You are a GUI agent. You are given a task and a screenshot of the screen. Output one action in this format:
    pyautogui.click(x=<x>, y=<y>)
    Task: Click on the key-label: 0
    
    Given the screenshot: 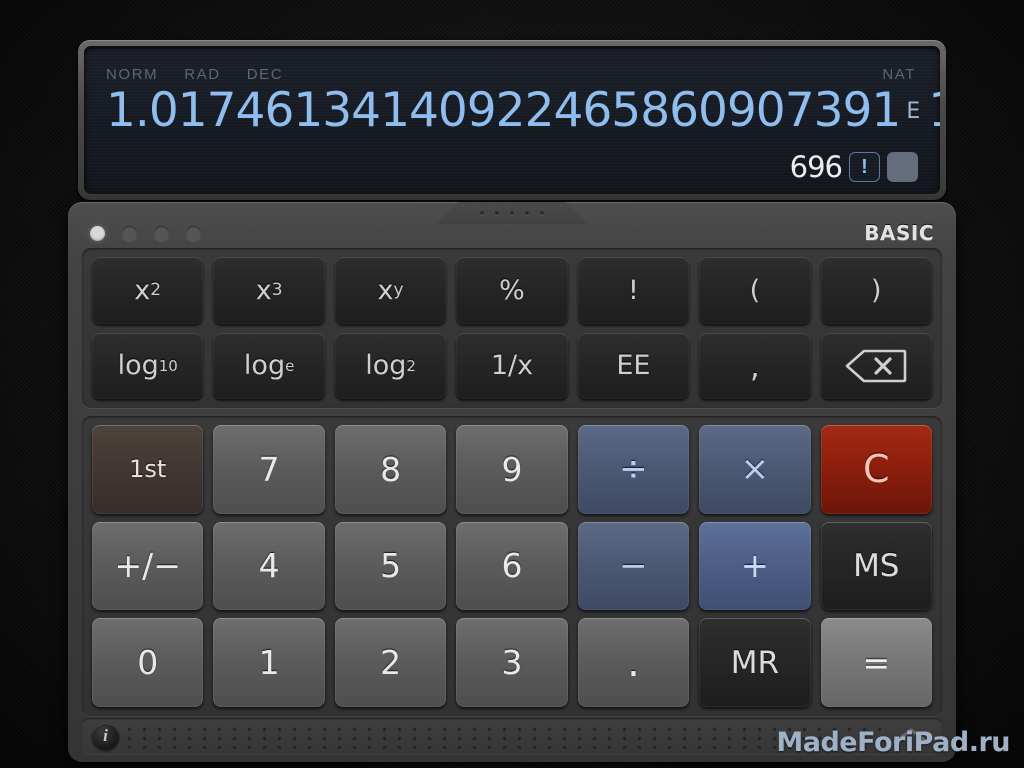 What is the action you would take?
    pyautogui.click(x=148, y=663)
    